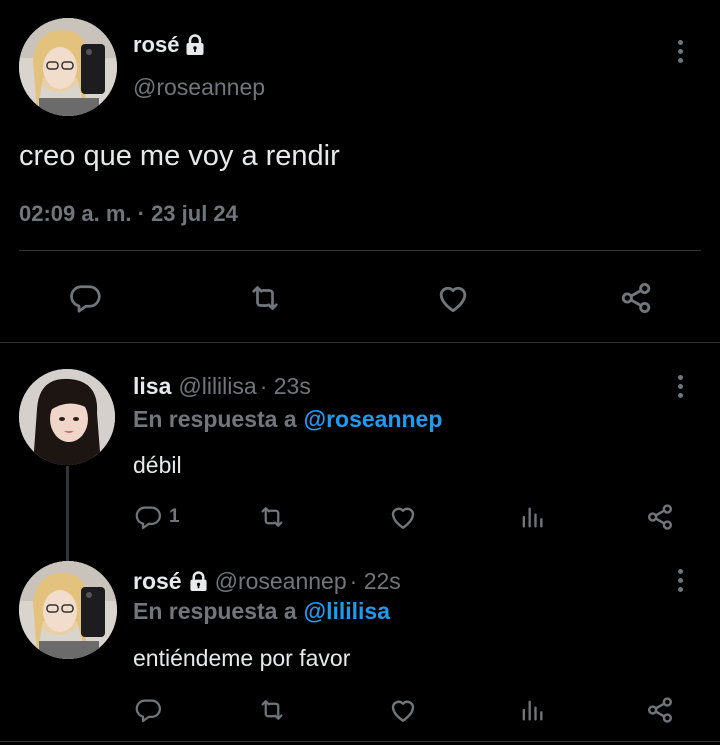 The image size is (720, 745). I want to click on tweet-text: creo que me voy a rendir, so click(179, 156).